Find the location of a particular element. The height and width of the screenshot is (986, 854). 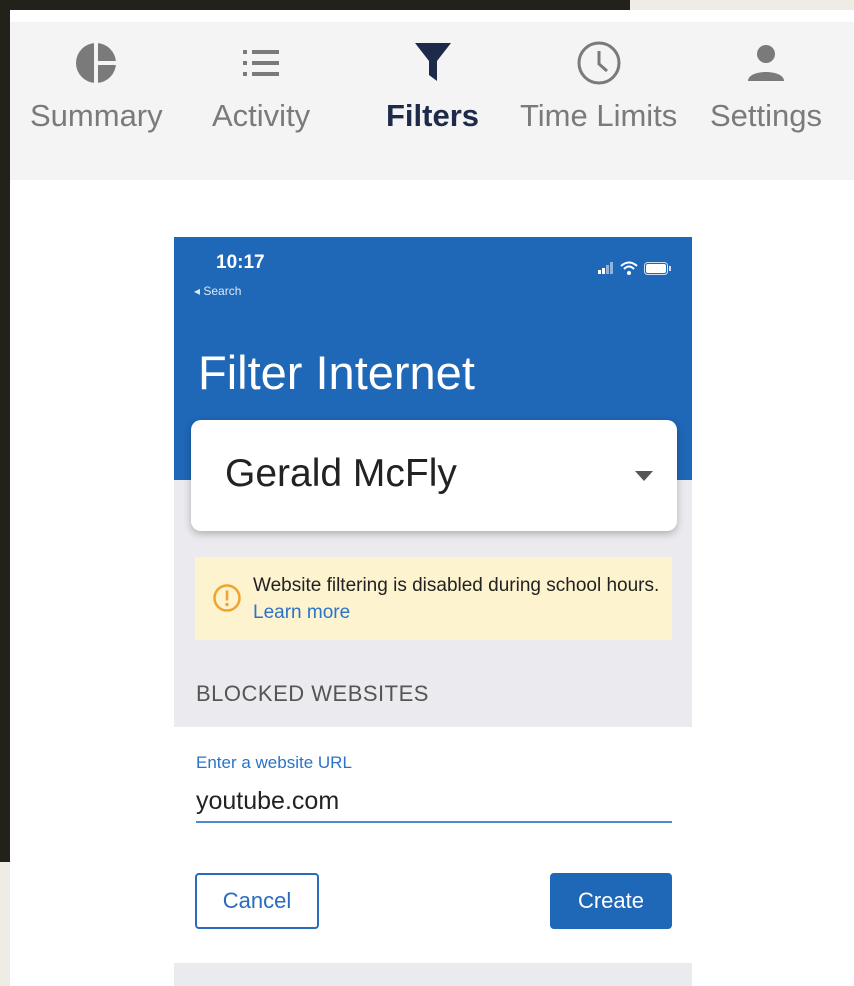

website-url-input is located at coordinates (434, 802).